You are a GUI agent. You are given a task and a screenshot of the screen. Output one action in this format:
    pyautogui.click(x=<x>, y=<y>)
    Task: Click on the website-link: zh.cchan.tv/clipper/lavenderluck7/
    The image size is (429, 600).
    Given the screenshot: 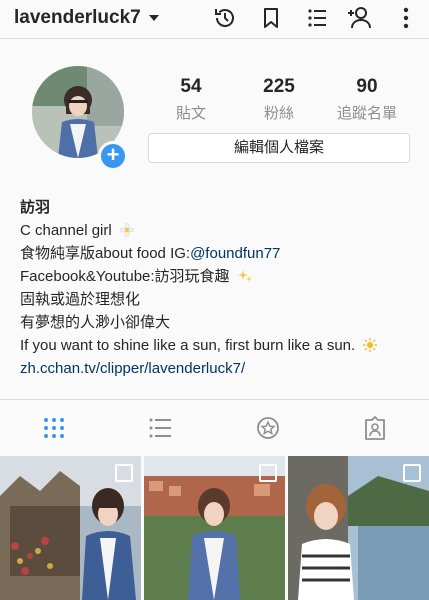 What is the action you would take?
    pyautogui.click(x=220, y=368)
    